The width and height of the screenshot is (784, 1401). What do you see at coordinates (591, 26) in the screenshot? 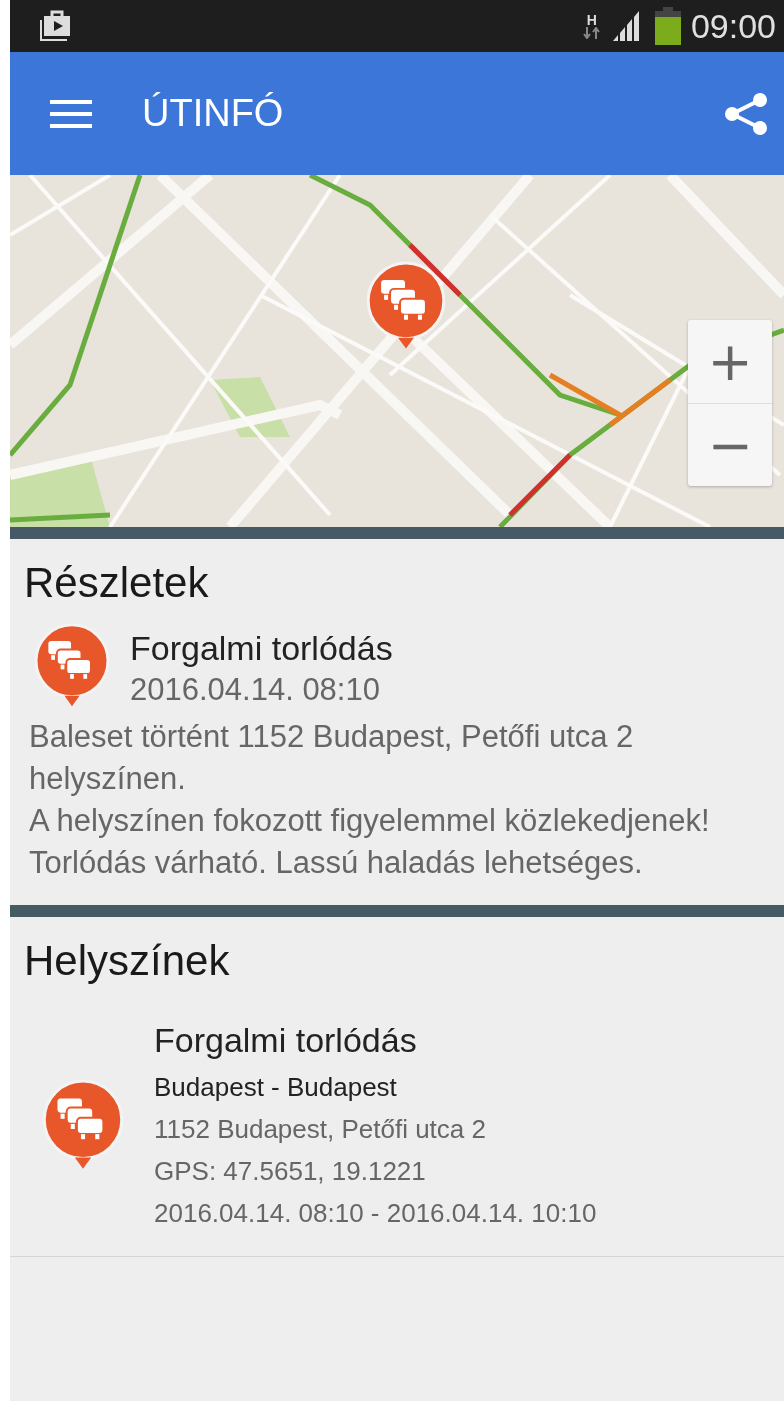
I see `network-type: H` at bounding box center [591, 26].